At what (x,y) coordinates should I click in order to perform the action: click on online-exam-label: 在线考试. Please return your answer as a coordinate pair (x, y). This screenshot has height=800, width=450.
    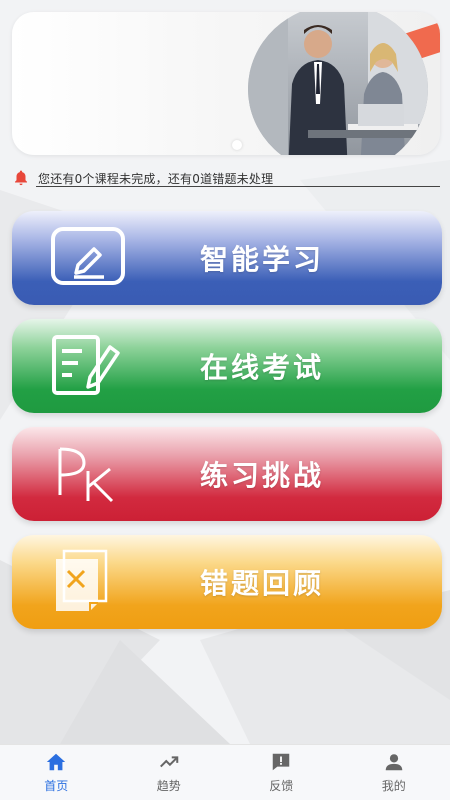
    Looking at the image, I should click on (261, 367).